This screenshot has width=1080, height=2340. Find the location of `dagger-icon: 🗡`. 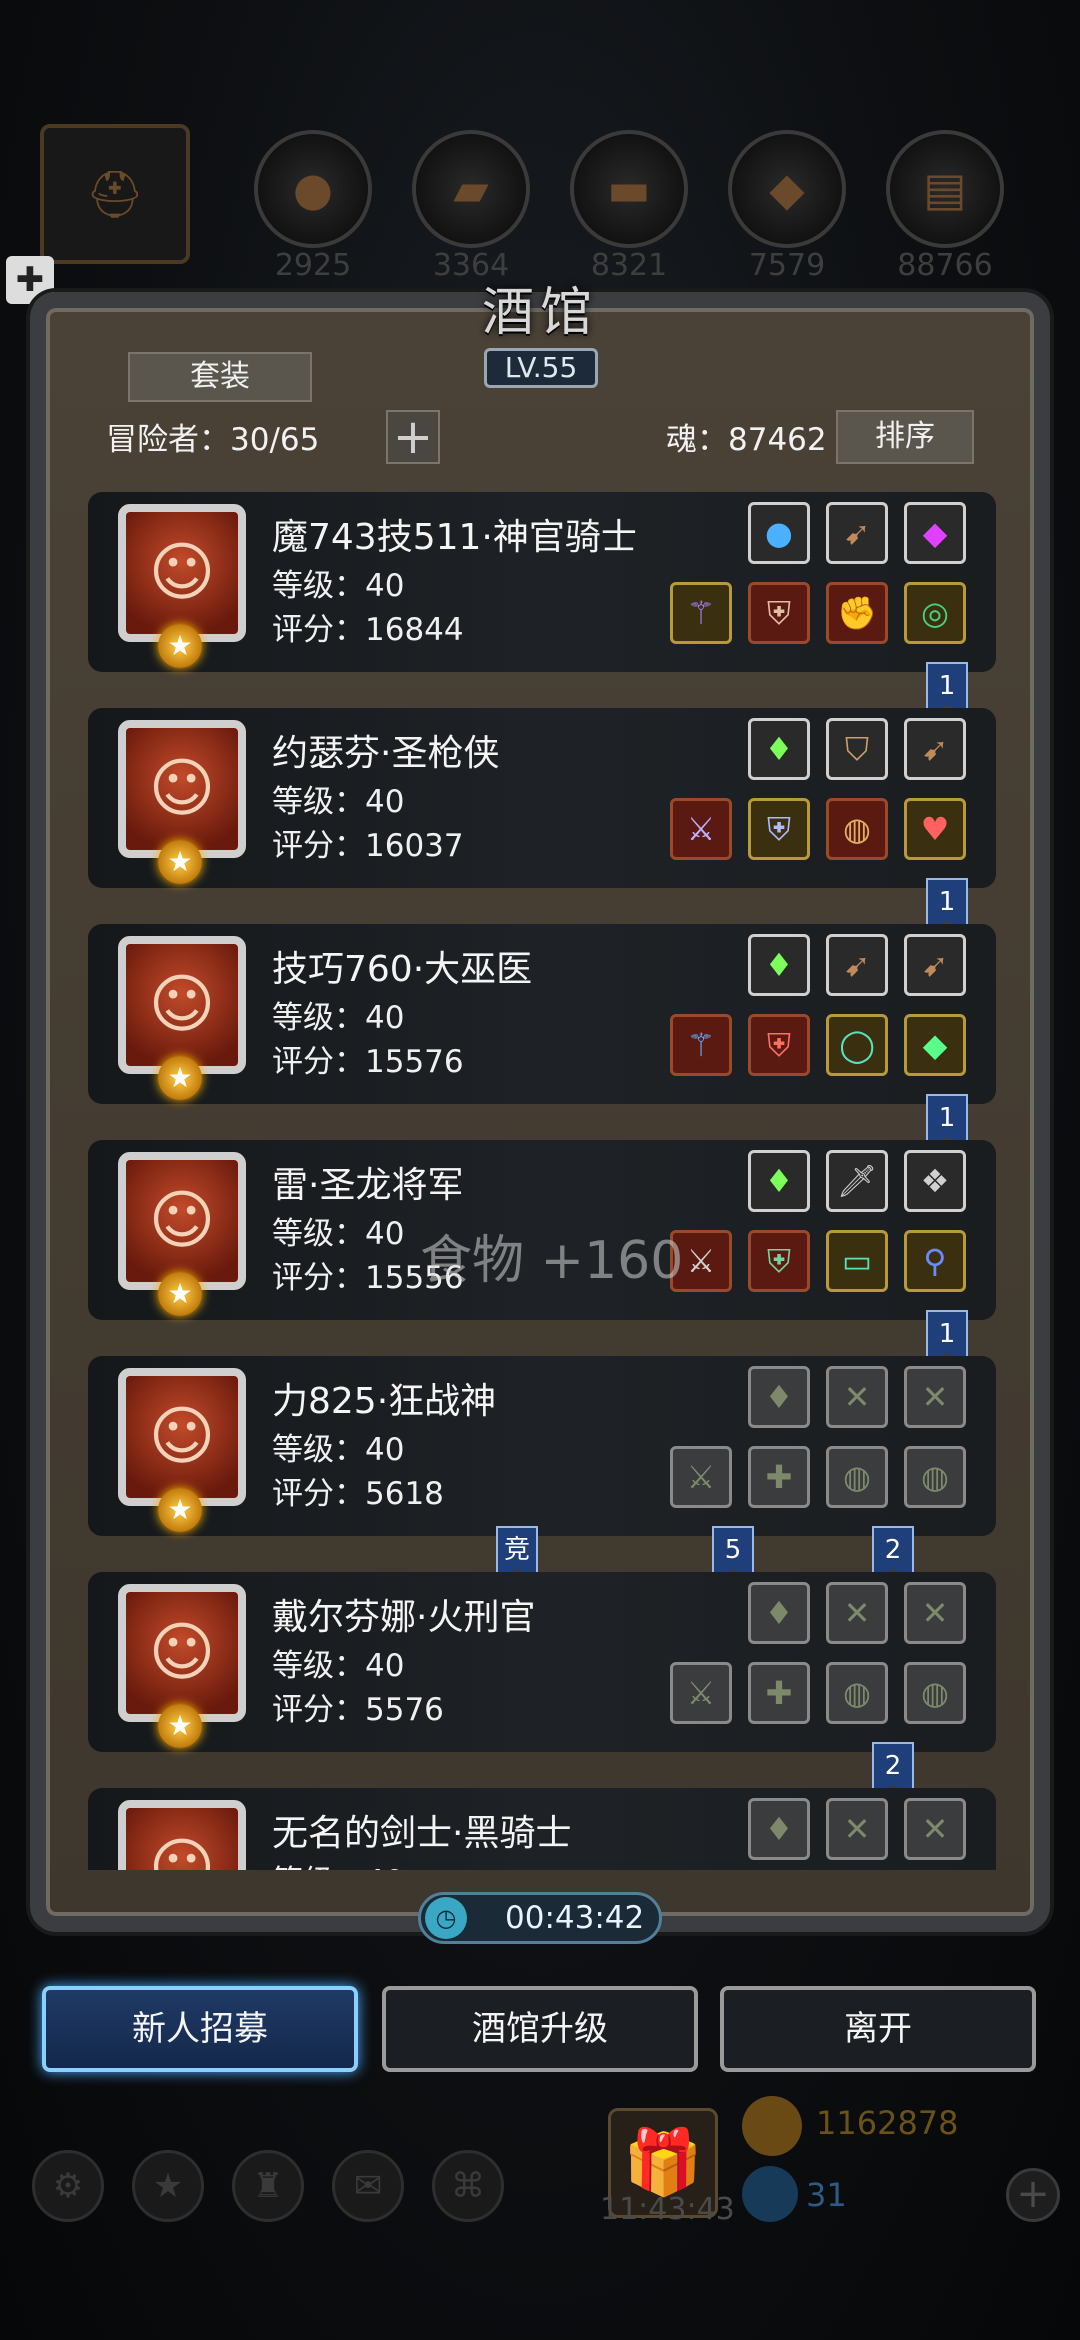

dagger-icon: 🗡 is located at coordinates (857, 1181).